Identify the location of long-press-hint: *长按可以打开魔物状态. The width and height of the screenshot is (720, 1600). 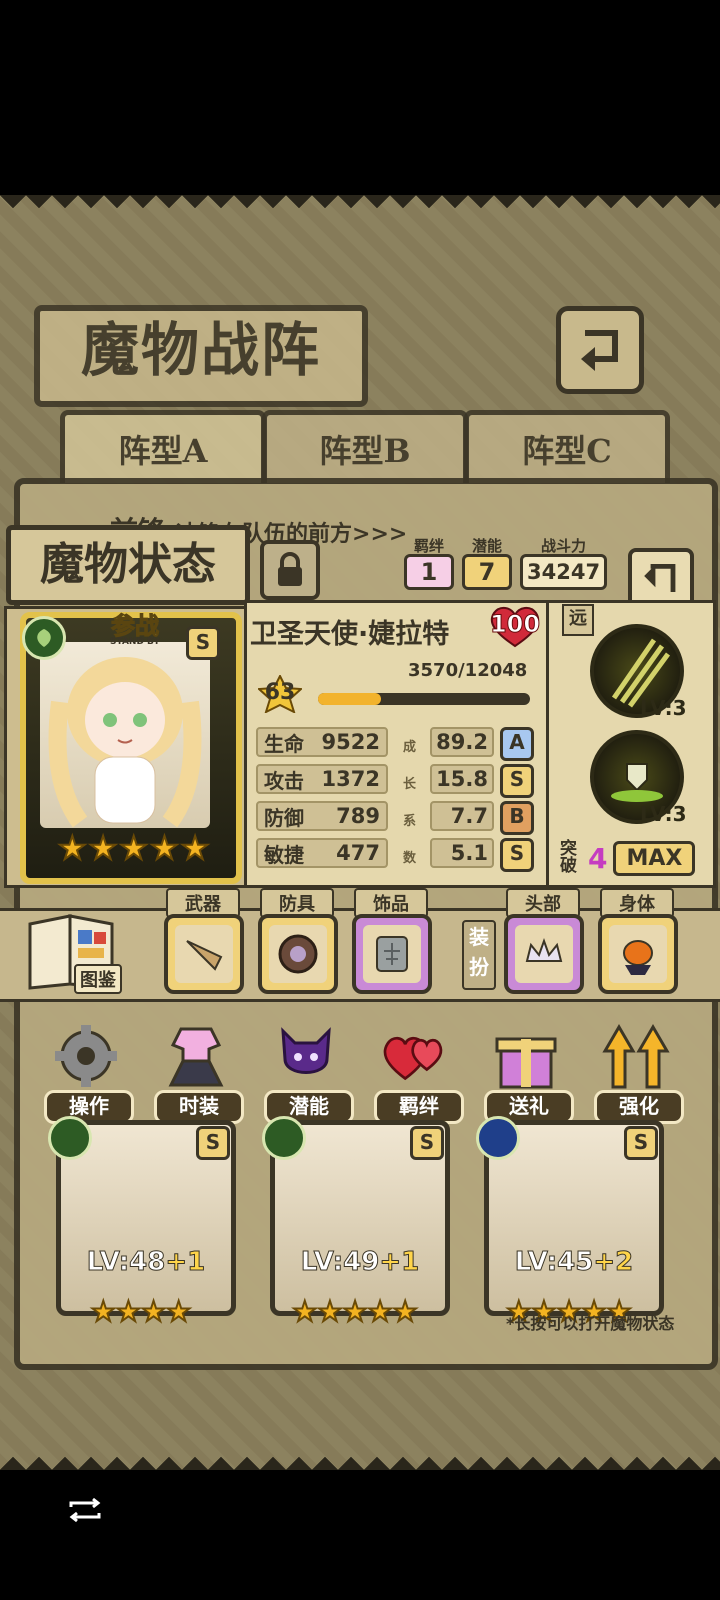
(590, 1323).